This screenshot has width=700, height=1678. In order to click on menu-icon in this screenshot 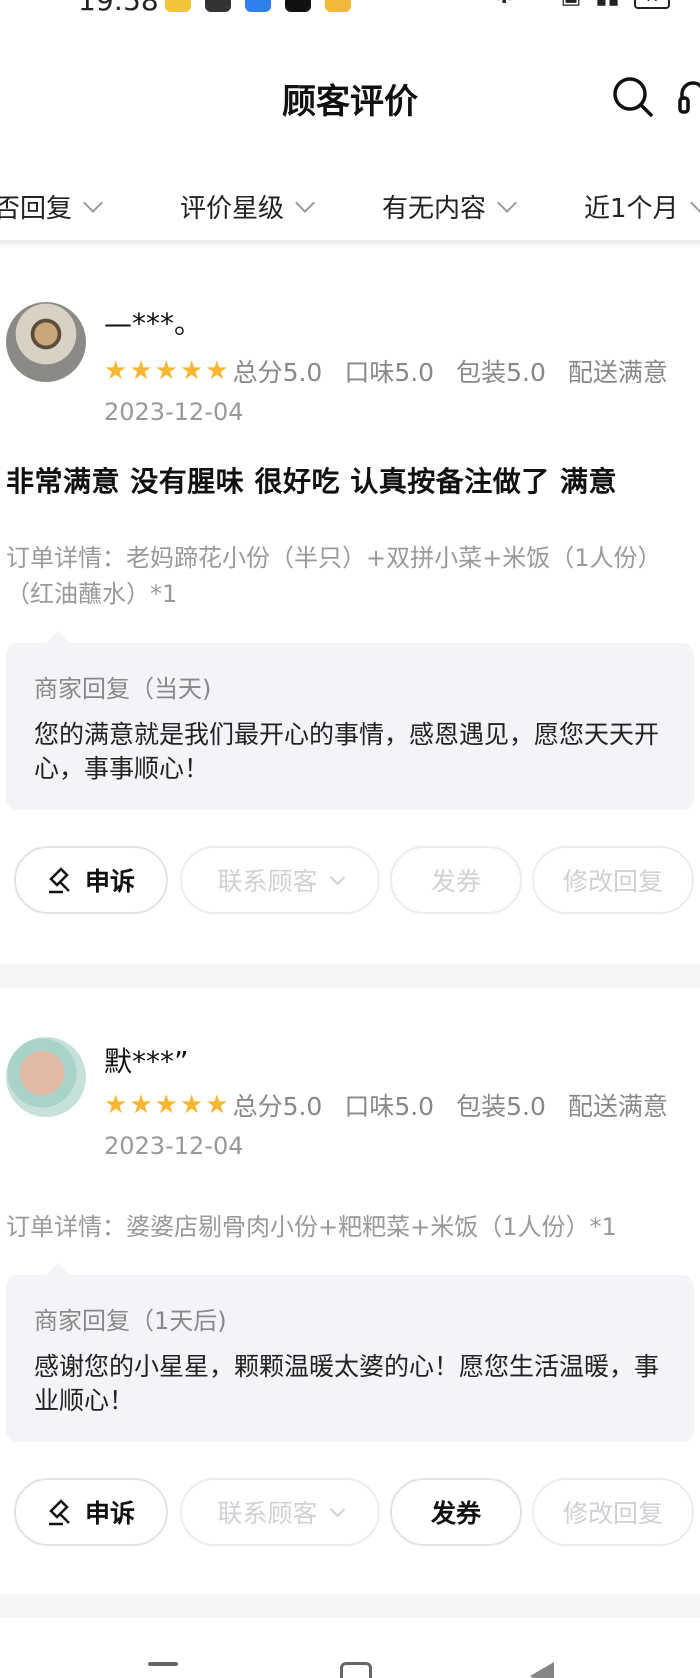, I will do `click(163, 1664)`.